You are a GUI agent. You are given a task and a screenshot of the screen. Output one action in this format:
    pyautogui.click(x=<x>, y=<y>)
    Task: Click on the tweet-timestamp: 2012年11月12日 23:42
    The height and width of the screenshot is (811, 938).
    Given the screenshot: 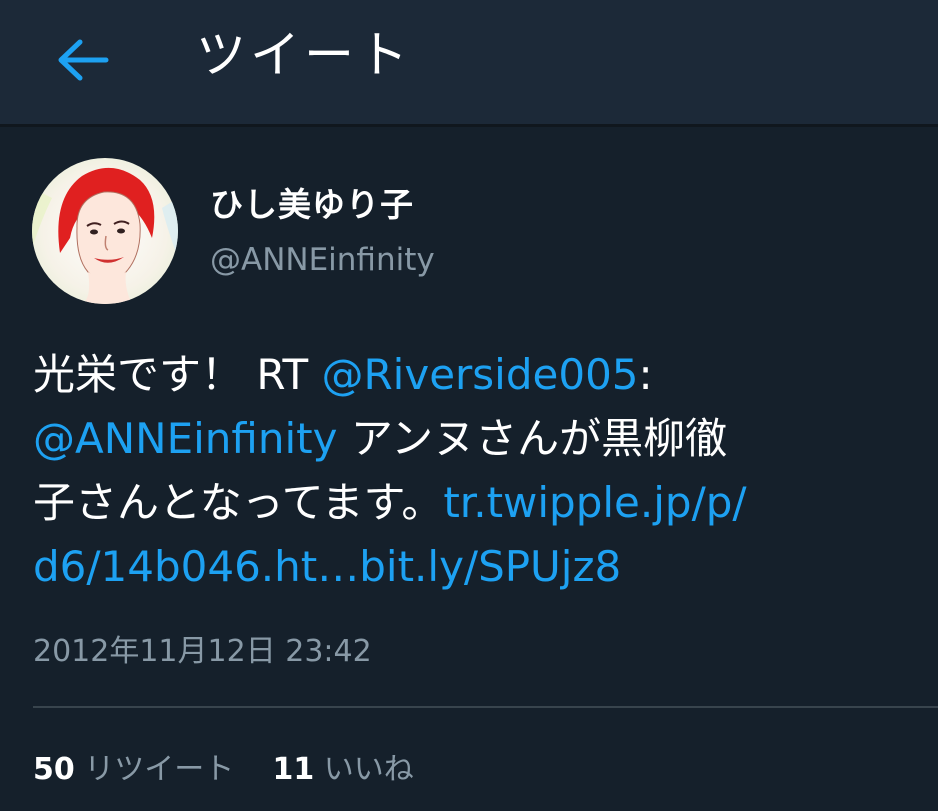 What is the action you would take?
    pyautogui.click(x=202, y=651)
    